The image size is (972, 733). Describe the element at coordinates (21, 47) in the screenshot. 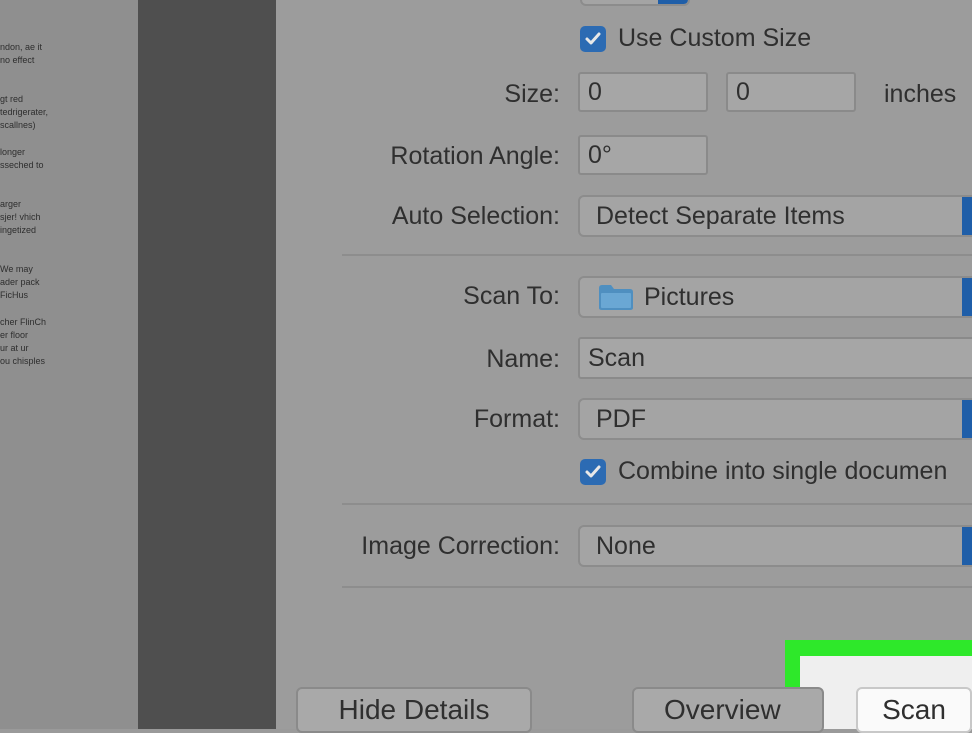

I see `preview-line: ndon, ae it` at that location.